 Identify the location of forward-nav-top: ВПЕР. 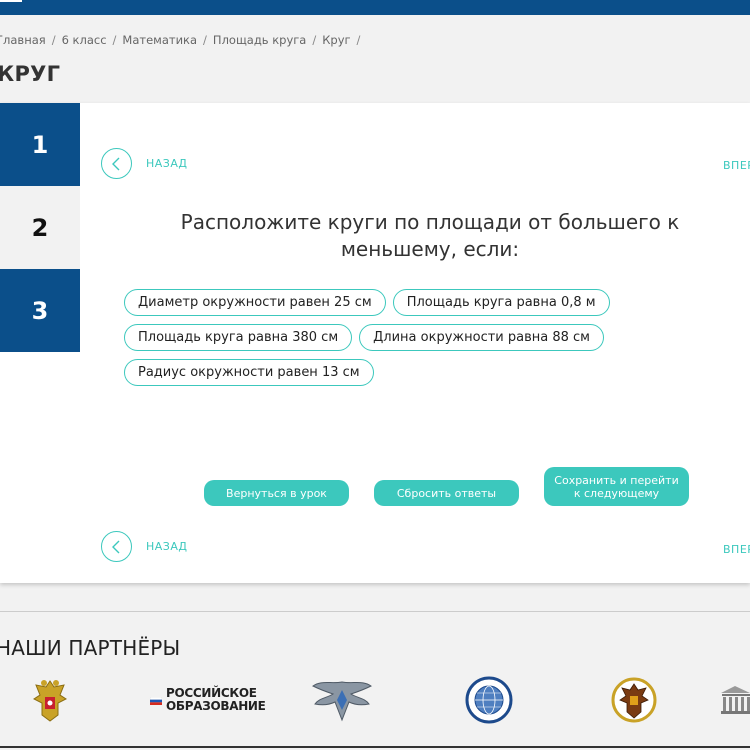
(736, 165).